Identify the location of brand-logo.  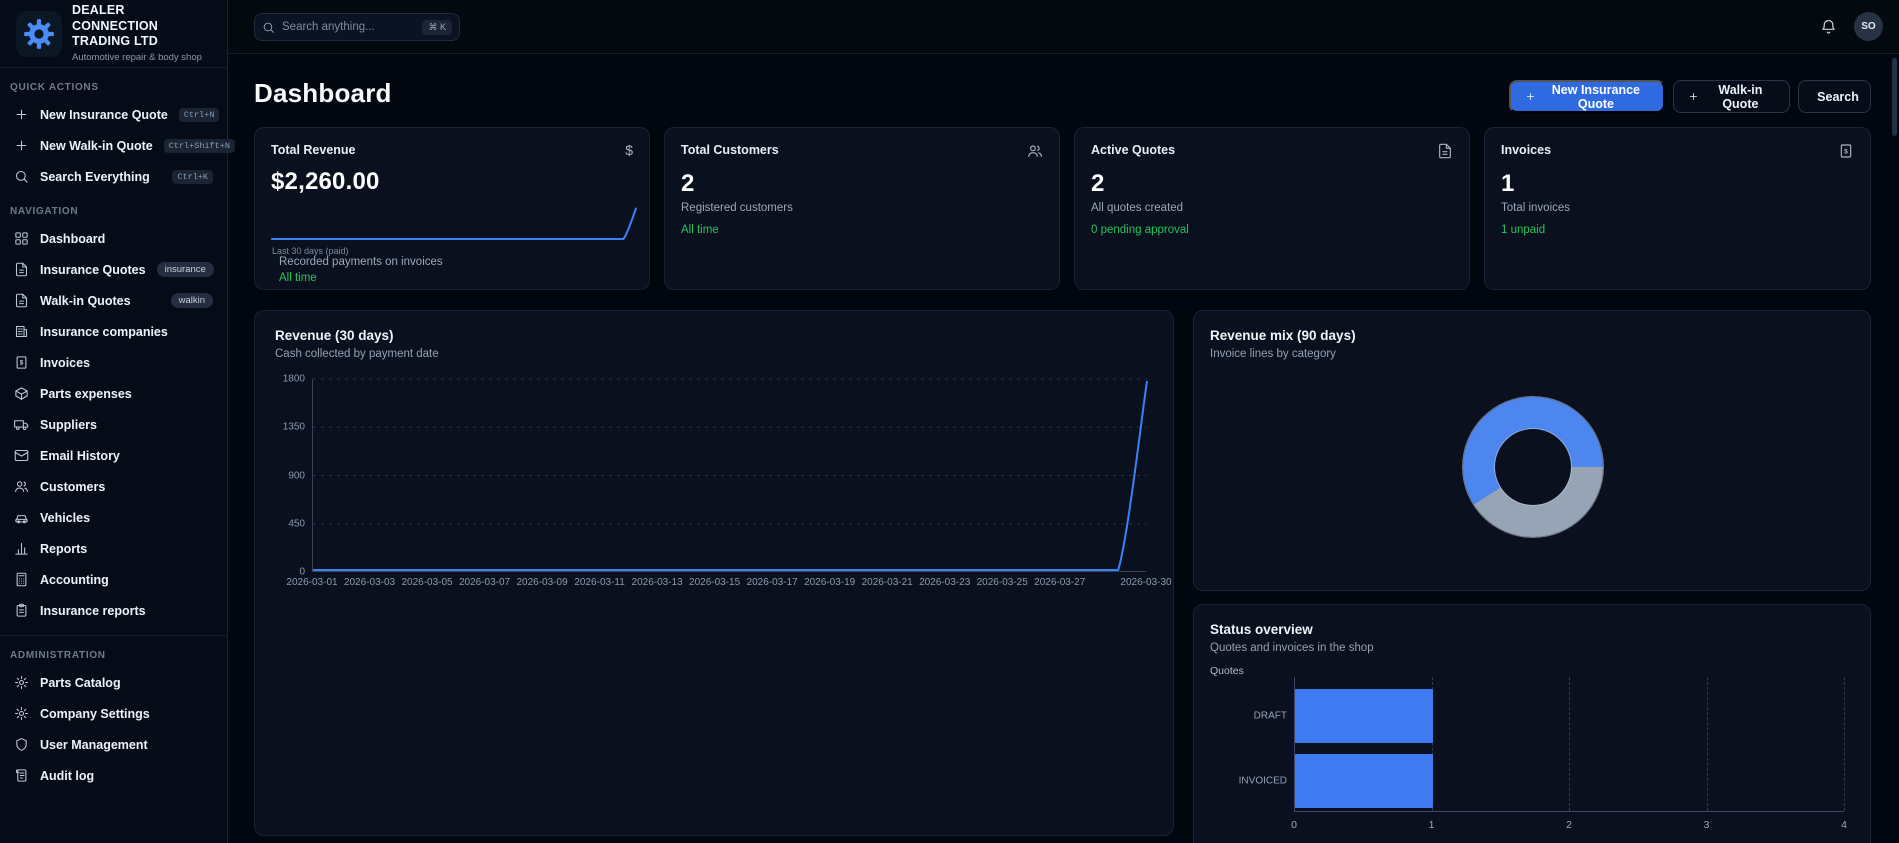
(39, 33).